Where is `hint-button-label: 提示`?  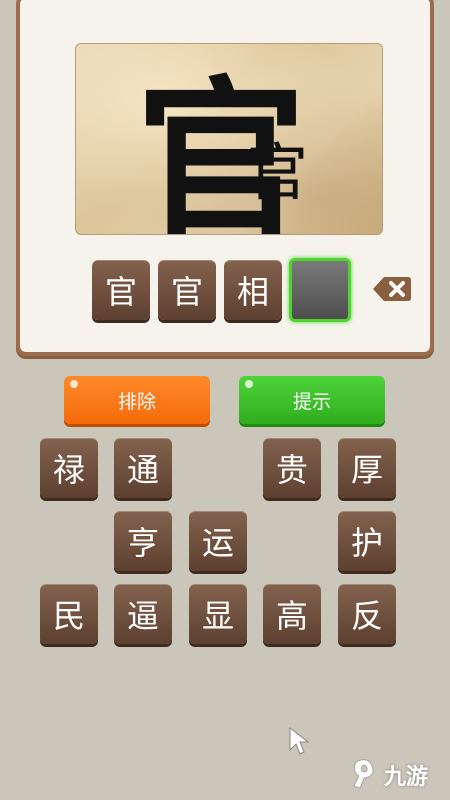
hint-button-label: 提示 is located at coordinates (311, 401).